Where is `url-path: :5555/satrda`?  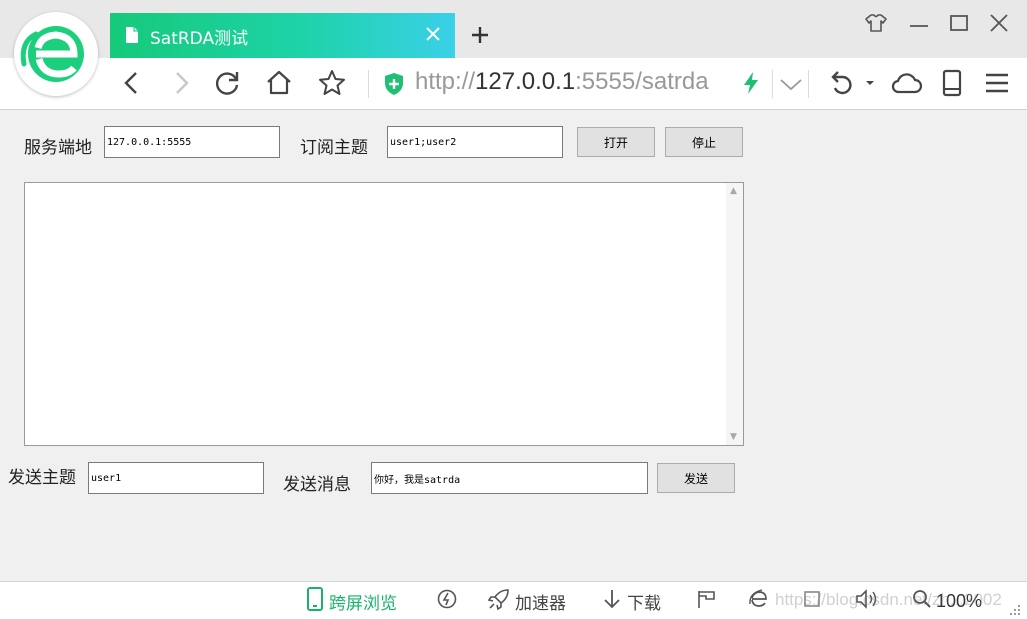 url-path: :5555/satrda is located at coordinates (642, 81).